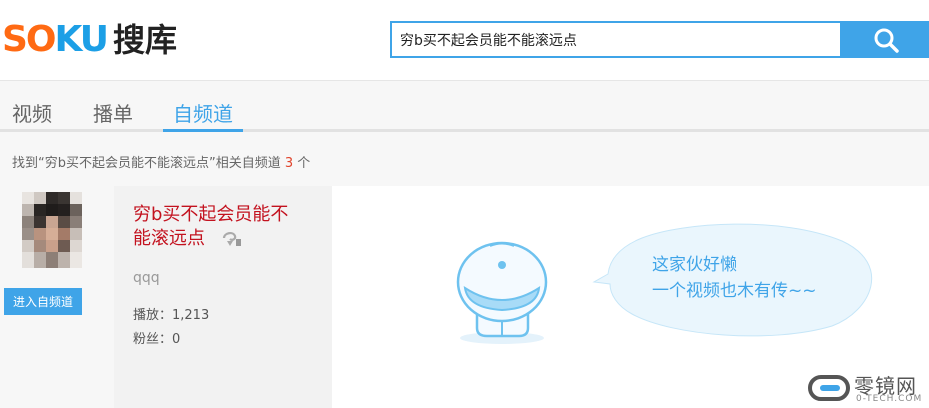  I want to click on play-count: 播放：1,213, so click(171, 315).